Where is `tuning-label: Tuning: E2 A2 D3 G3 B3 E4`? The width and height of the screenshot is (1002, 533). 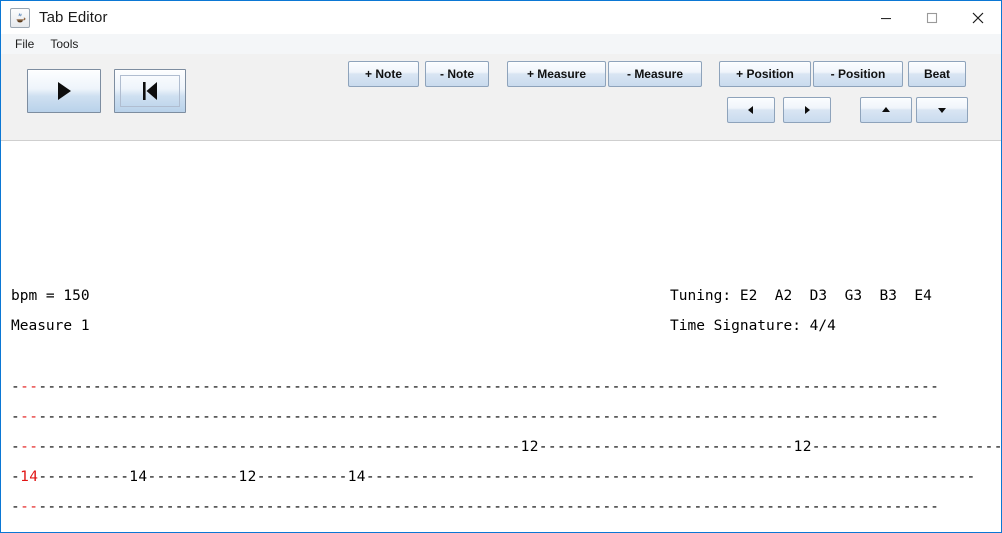
tuning-label: Tuning: E2 A2 D3 G3 B3 E4 is located at coordinates (801, 296).